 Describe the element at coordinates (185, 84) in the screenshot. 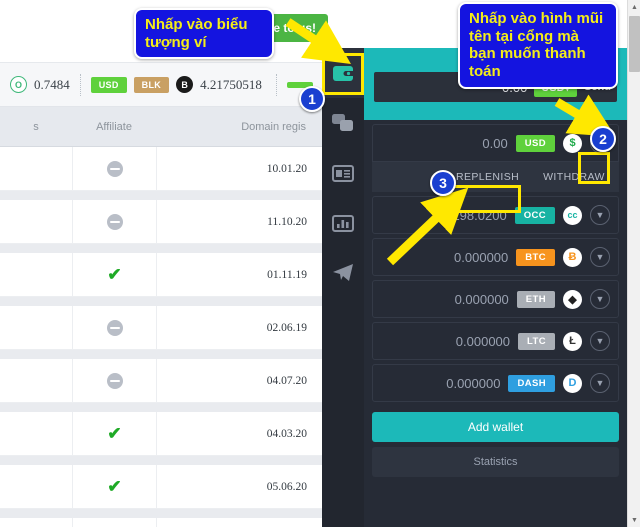

I see `blk-coin-icon: B` at that location.